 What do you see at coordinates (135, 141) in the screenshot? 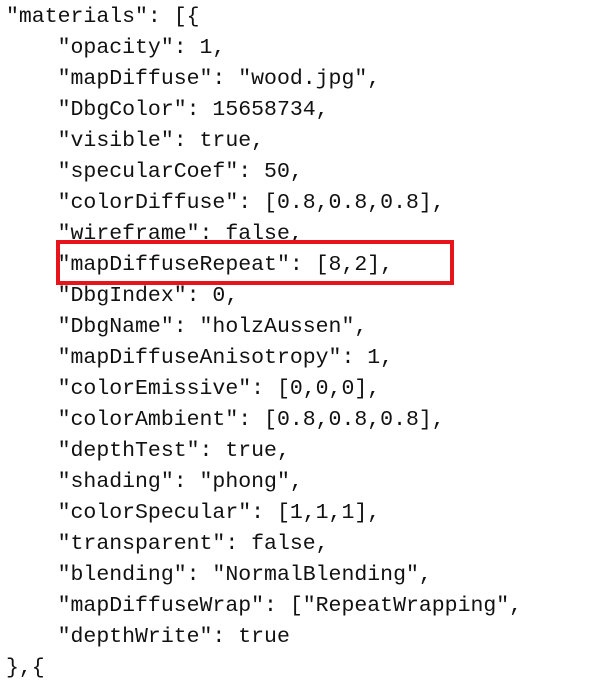
I see `code-line: "visible": true,` at bounding box center [135, 141].